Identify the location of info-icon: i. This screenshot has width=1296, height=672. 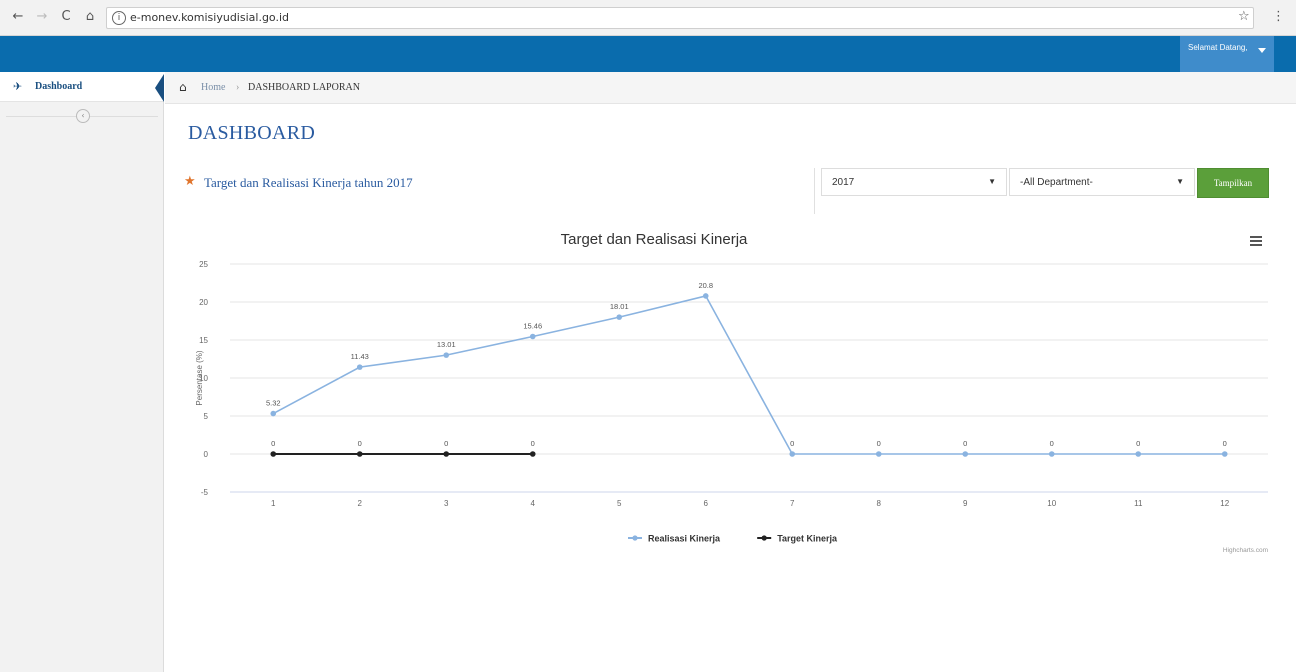
(119, 18).